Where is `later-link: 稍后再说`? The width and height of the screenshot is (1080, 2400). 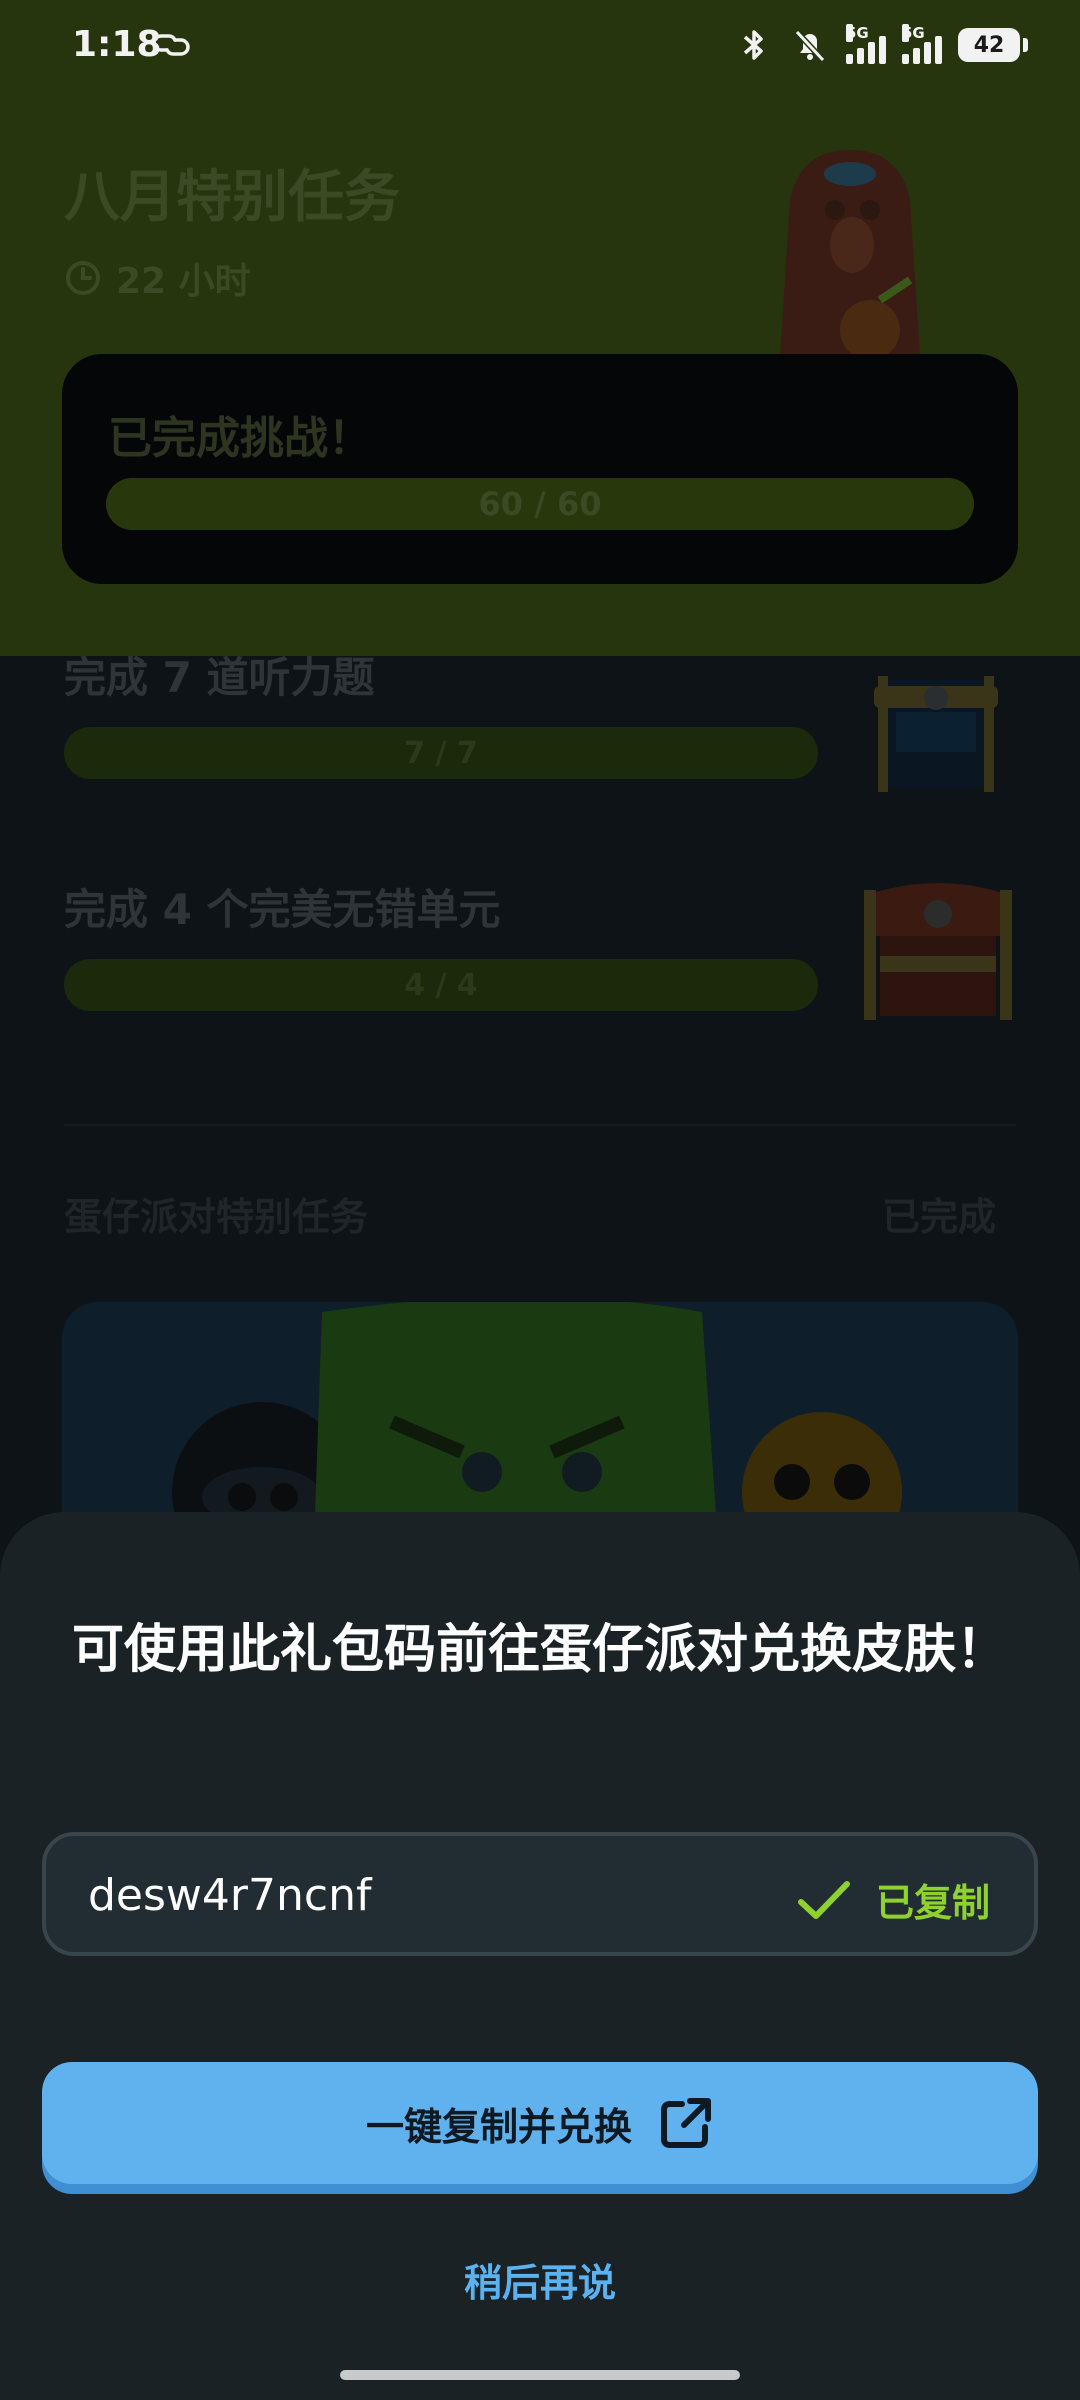
later-link: 稍后再说 is located at coordinates (540, 2279).